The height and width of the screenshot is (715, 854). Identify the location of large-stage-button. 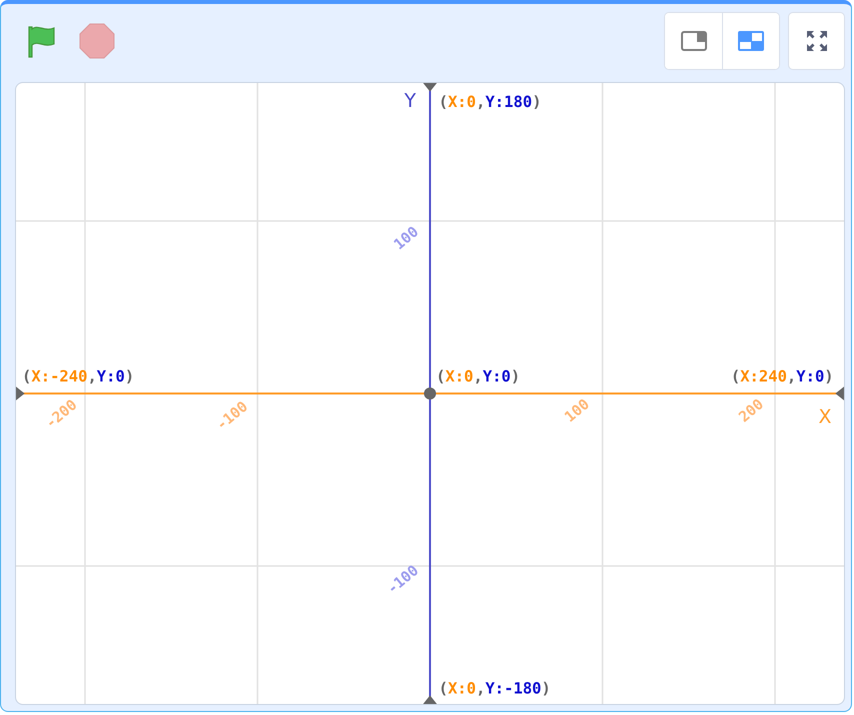
(750, 41).